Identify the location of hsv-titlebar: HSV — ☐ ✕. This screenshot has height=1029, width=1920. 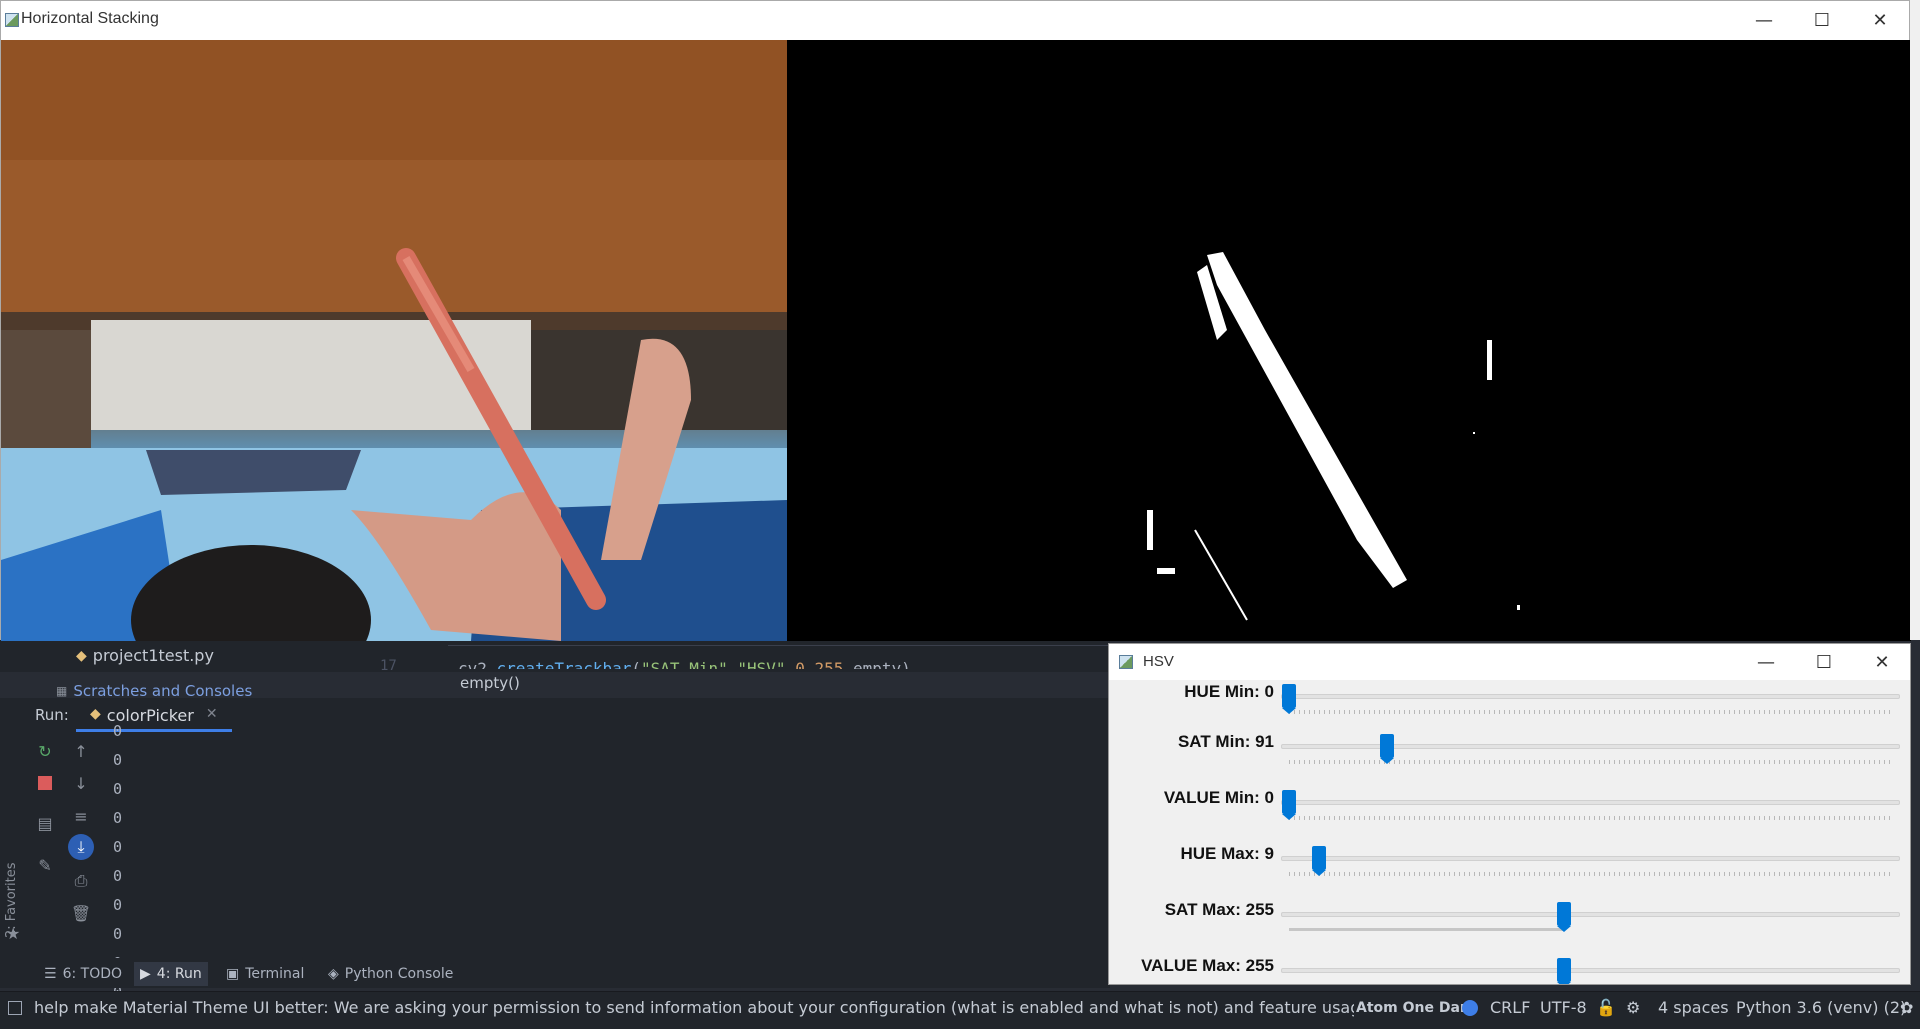
(1509, 662).